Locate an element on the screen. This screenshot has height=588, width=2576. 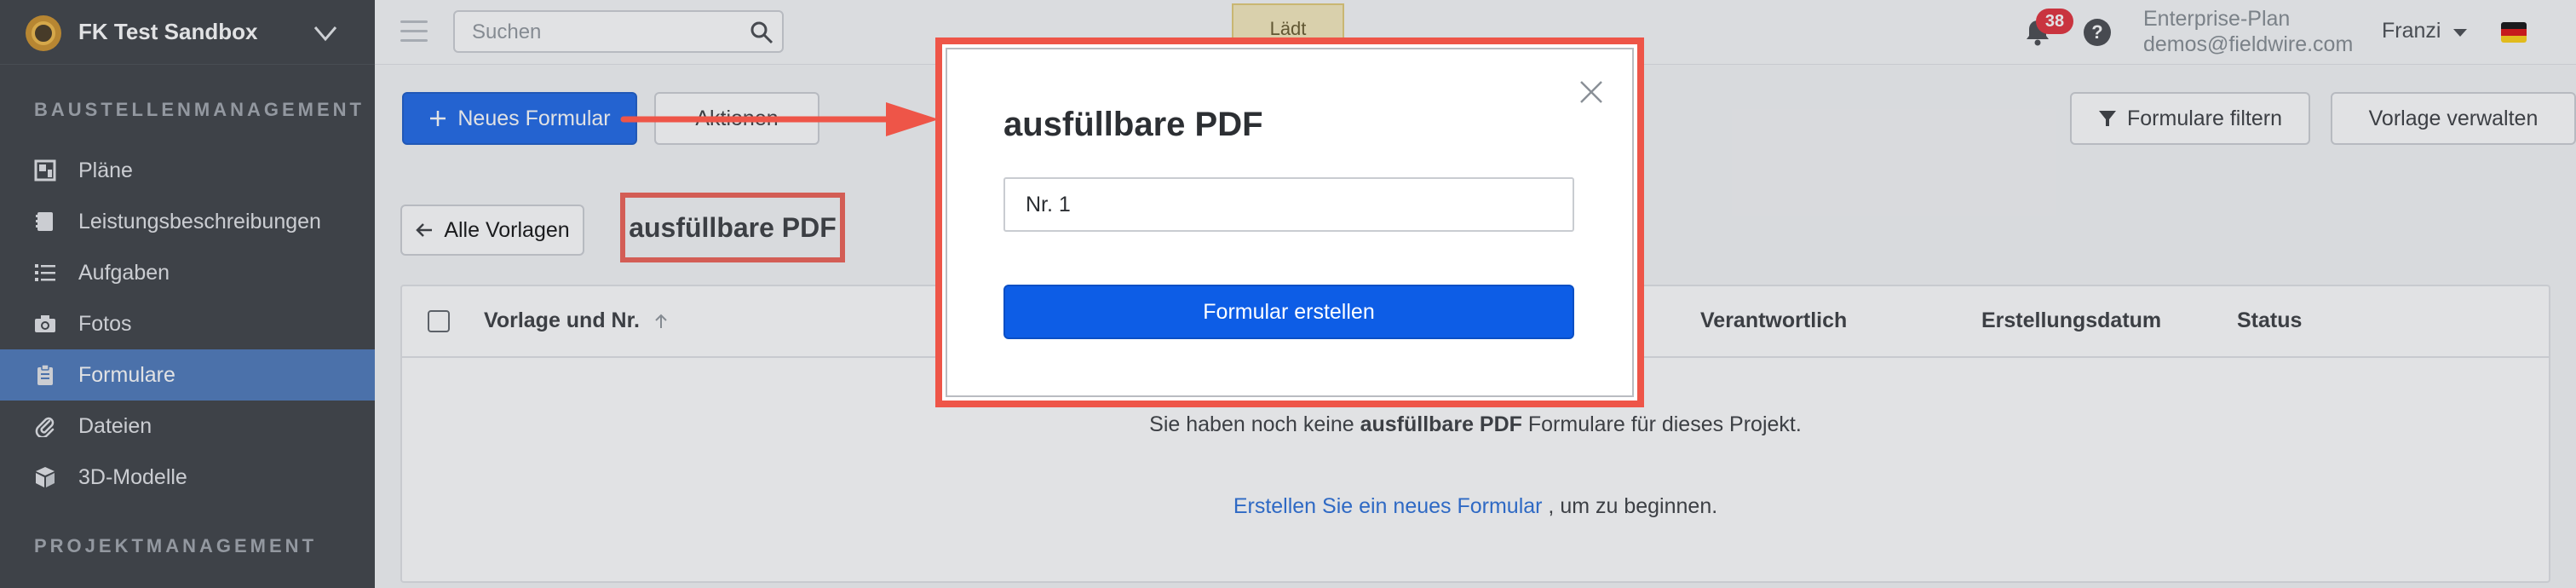
dialog-title: ausfüllbare PDF is located at coordinates (1133, 124).